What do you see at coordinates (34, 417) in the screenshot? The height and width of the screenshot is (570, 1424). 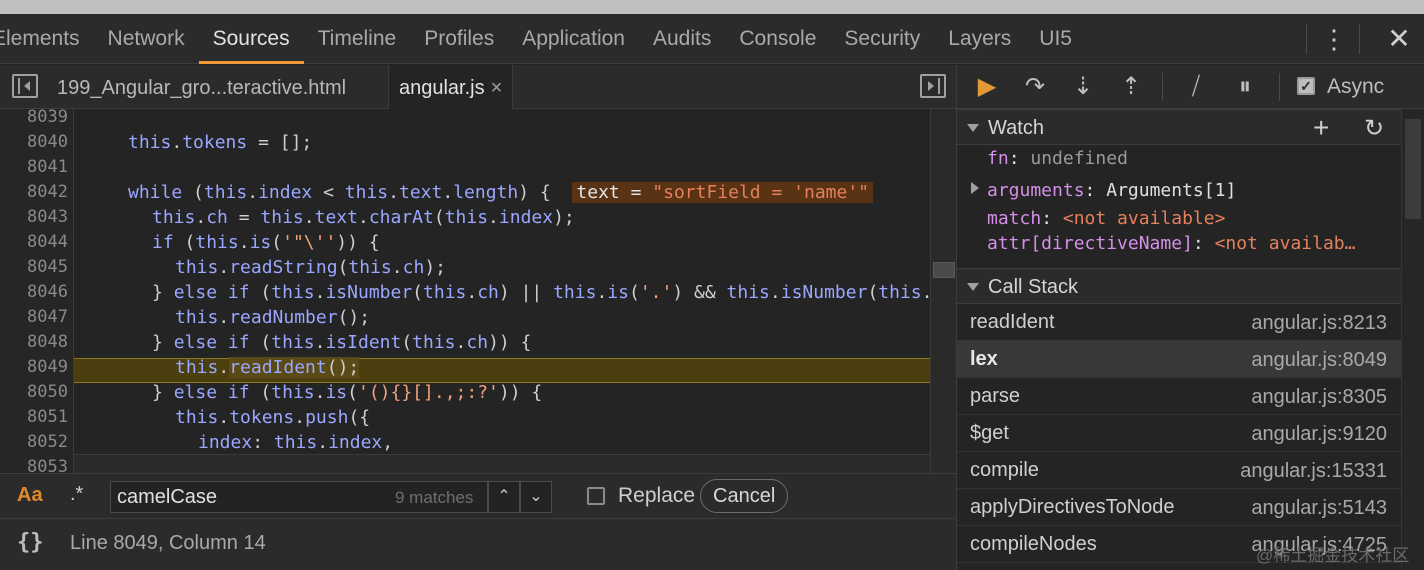 I see `line-number: 8051` at bounding box center [34, 417].